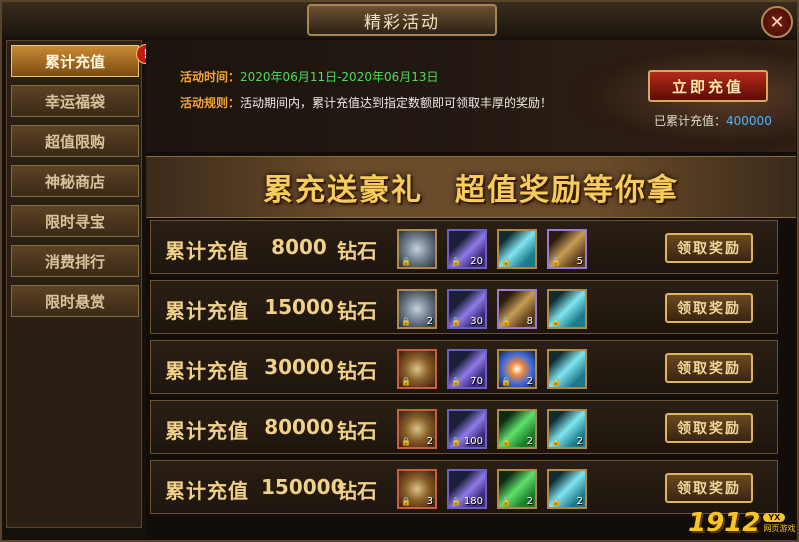 This screenshot has height=542, width=799. What do you see at coordinates (467, 369) in the screenshot?
I see `feather-icon: 🔒 70` at bounding box center [467, 369].